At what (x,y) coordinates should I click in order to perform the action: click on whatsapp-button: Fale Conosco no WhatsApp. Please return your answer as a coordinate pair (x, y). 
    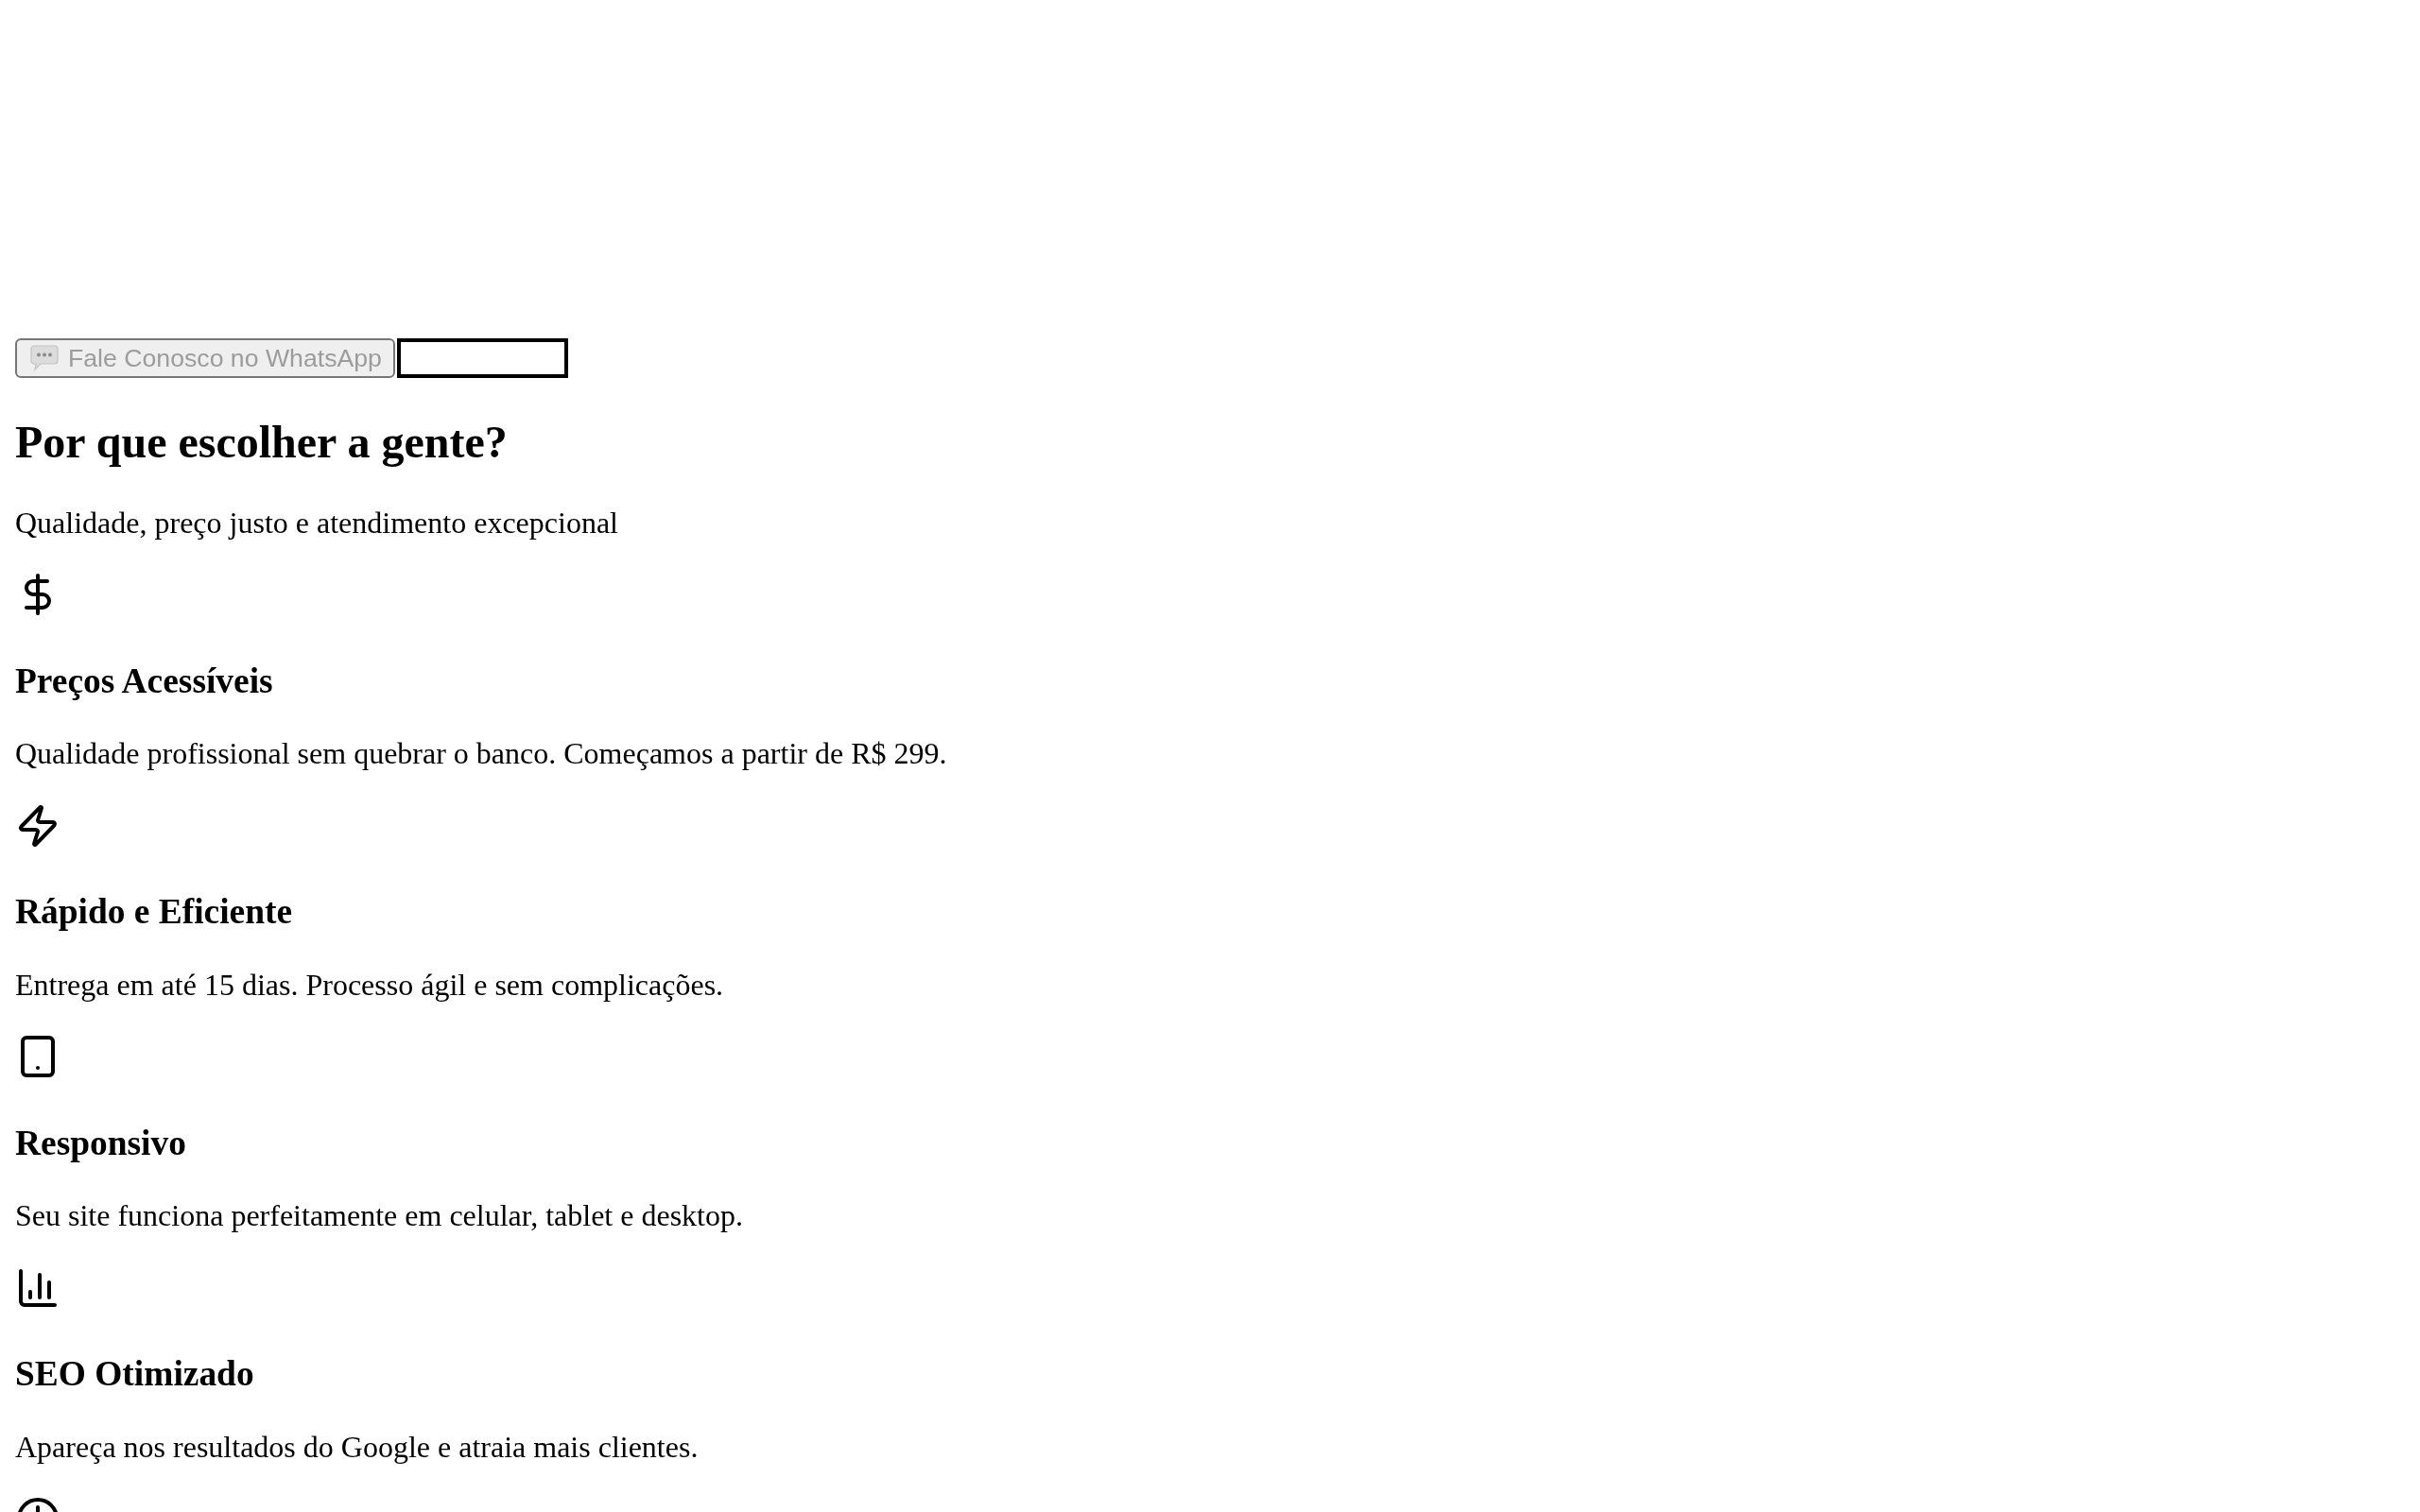
    Looking at the image, I should click on (205, 358).